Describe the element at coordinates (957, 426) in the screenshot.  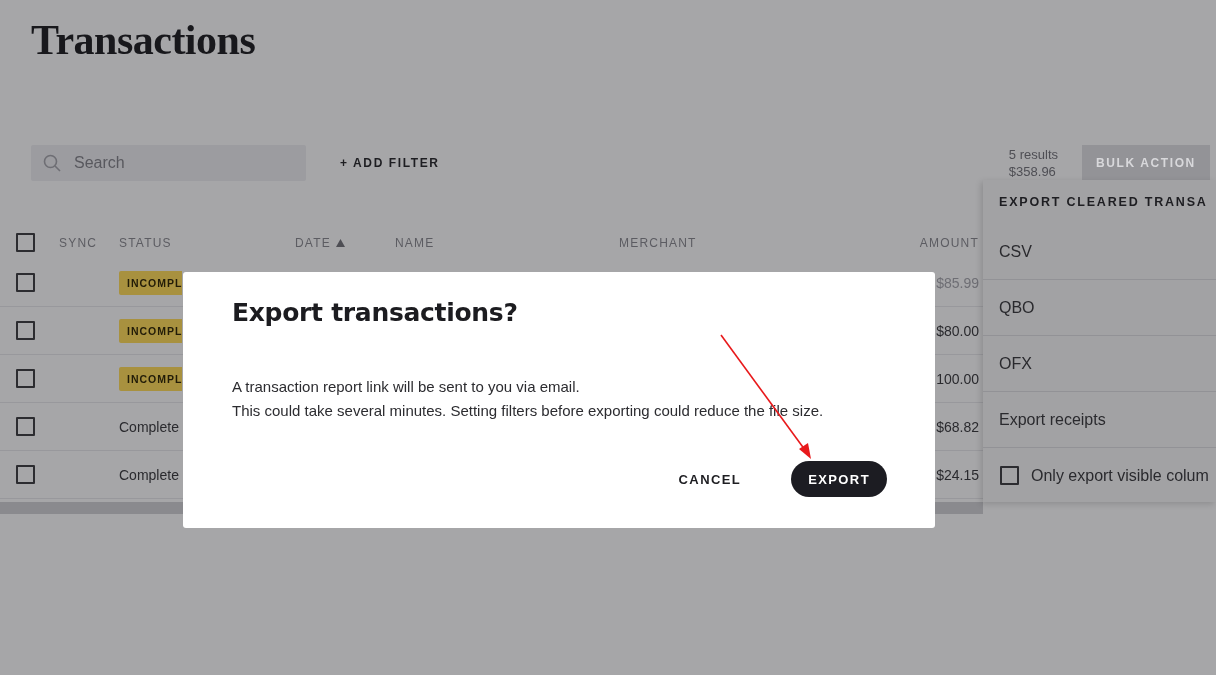
I see `amount-cell: $68.82` at that location.